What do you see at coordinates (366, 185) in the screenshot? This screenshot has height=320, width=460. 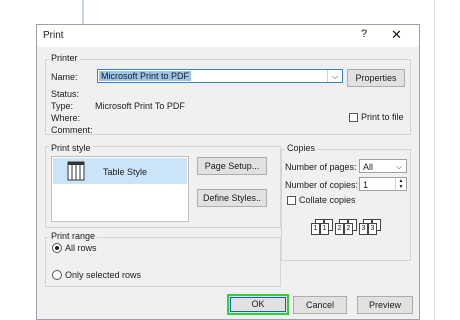 I see `num-copies-value: 1` at bounding box center [366, 185].